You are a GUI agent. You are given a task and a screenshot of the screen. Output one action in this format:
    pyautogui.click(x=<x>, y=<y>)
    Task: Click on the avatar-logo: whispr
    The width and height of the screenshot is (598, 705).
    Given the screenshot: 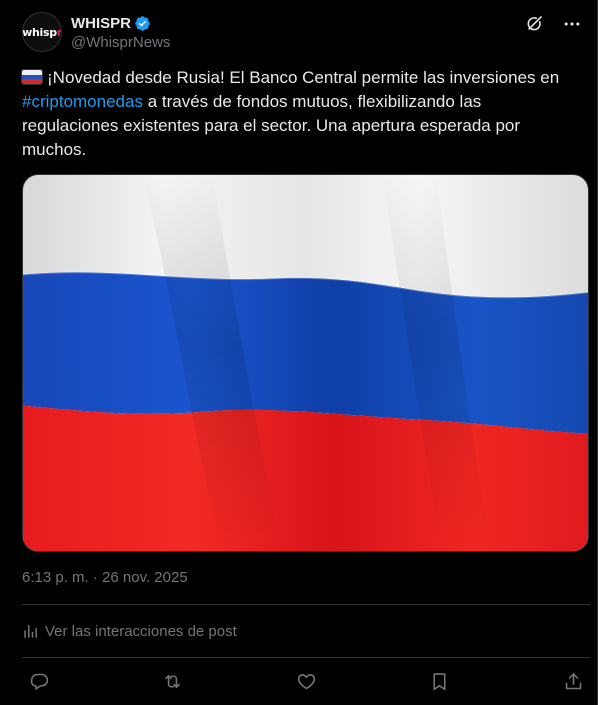 What is the action you would take?
    pyautogui.click(x=42, y=32)
    